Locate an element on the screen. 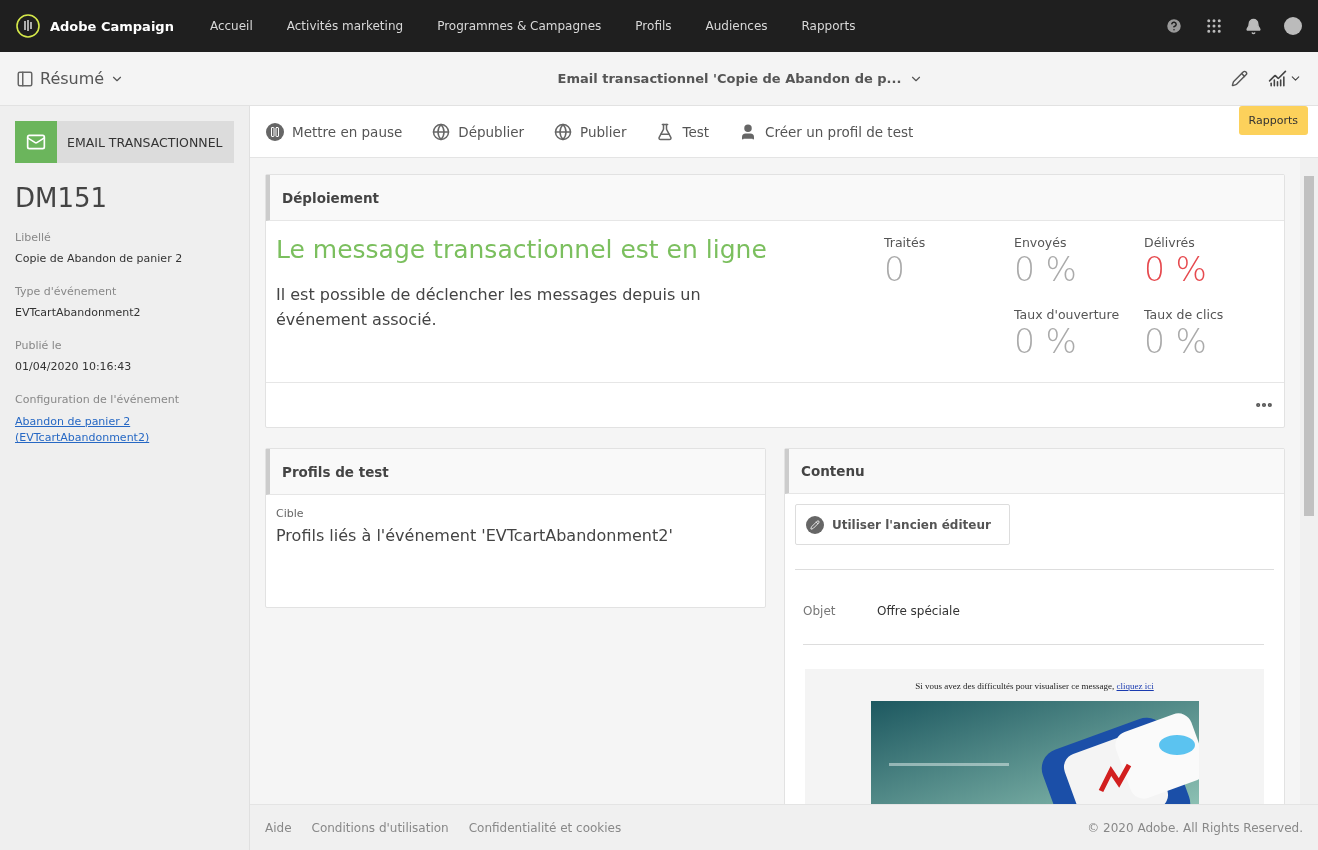 Image resolution: width=1318 pixels, height=850 pixels. toolbar-button: Dépublier is located at coordinates (478, 131).